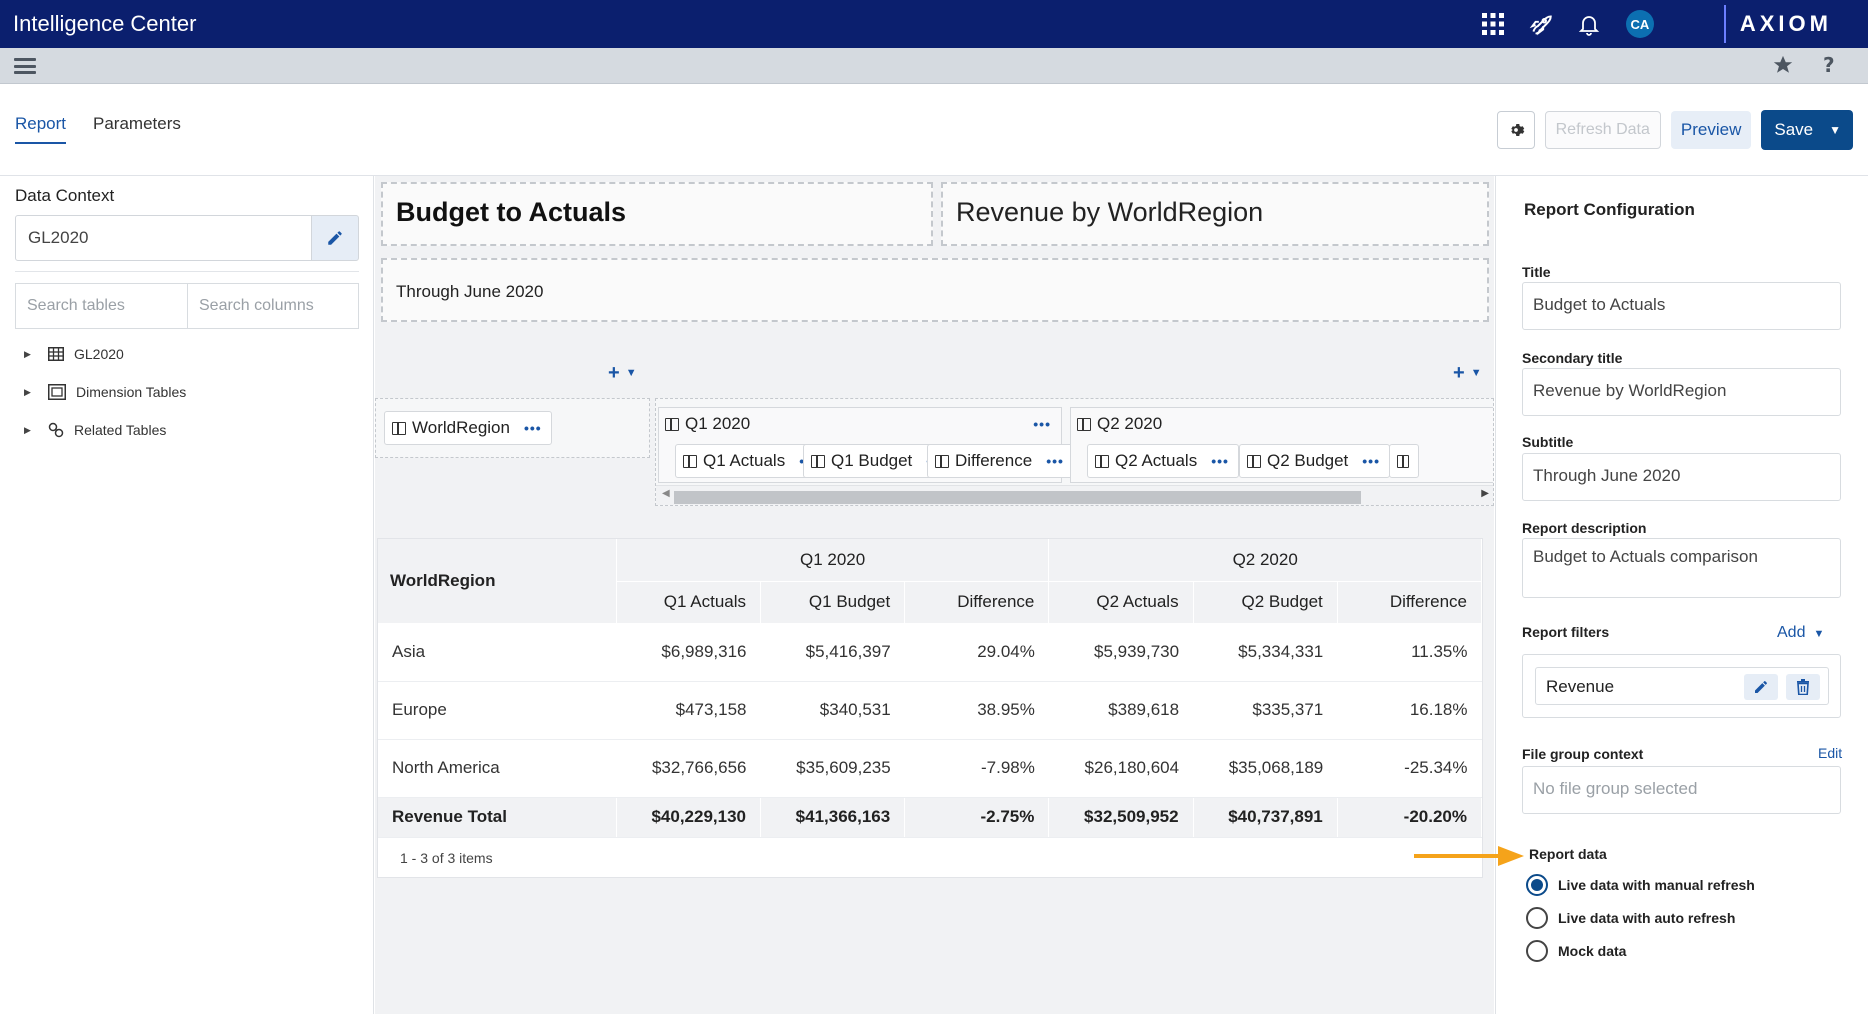 This screenshot has height=1014, width=1868. Describe the element at coordinates (1017, 497) in the screenshot. I see `scroll-thumb` at that location.